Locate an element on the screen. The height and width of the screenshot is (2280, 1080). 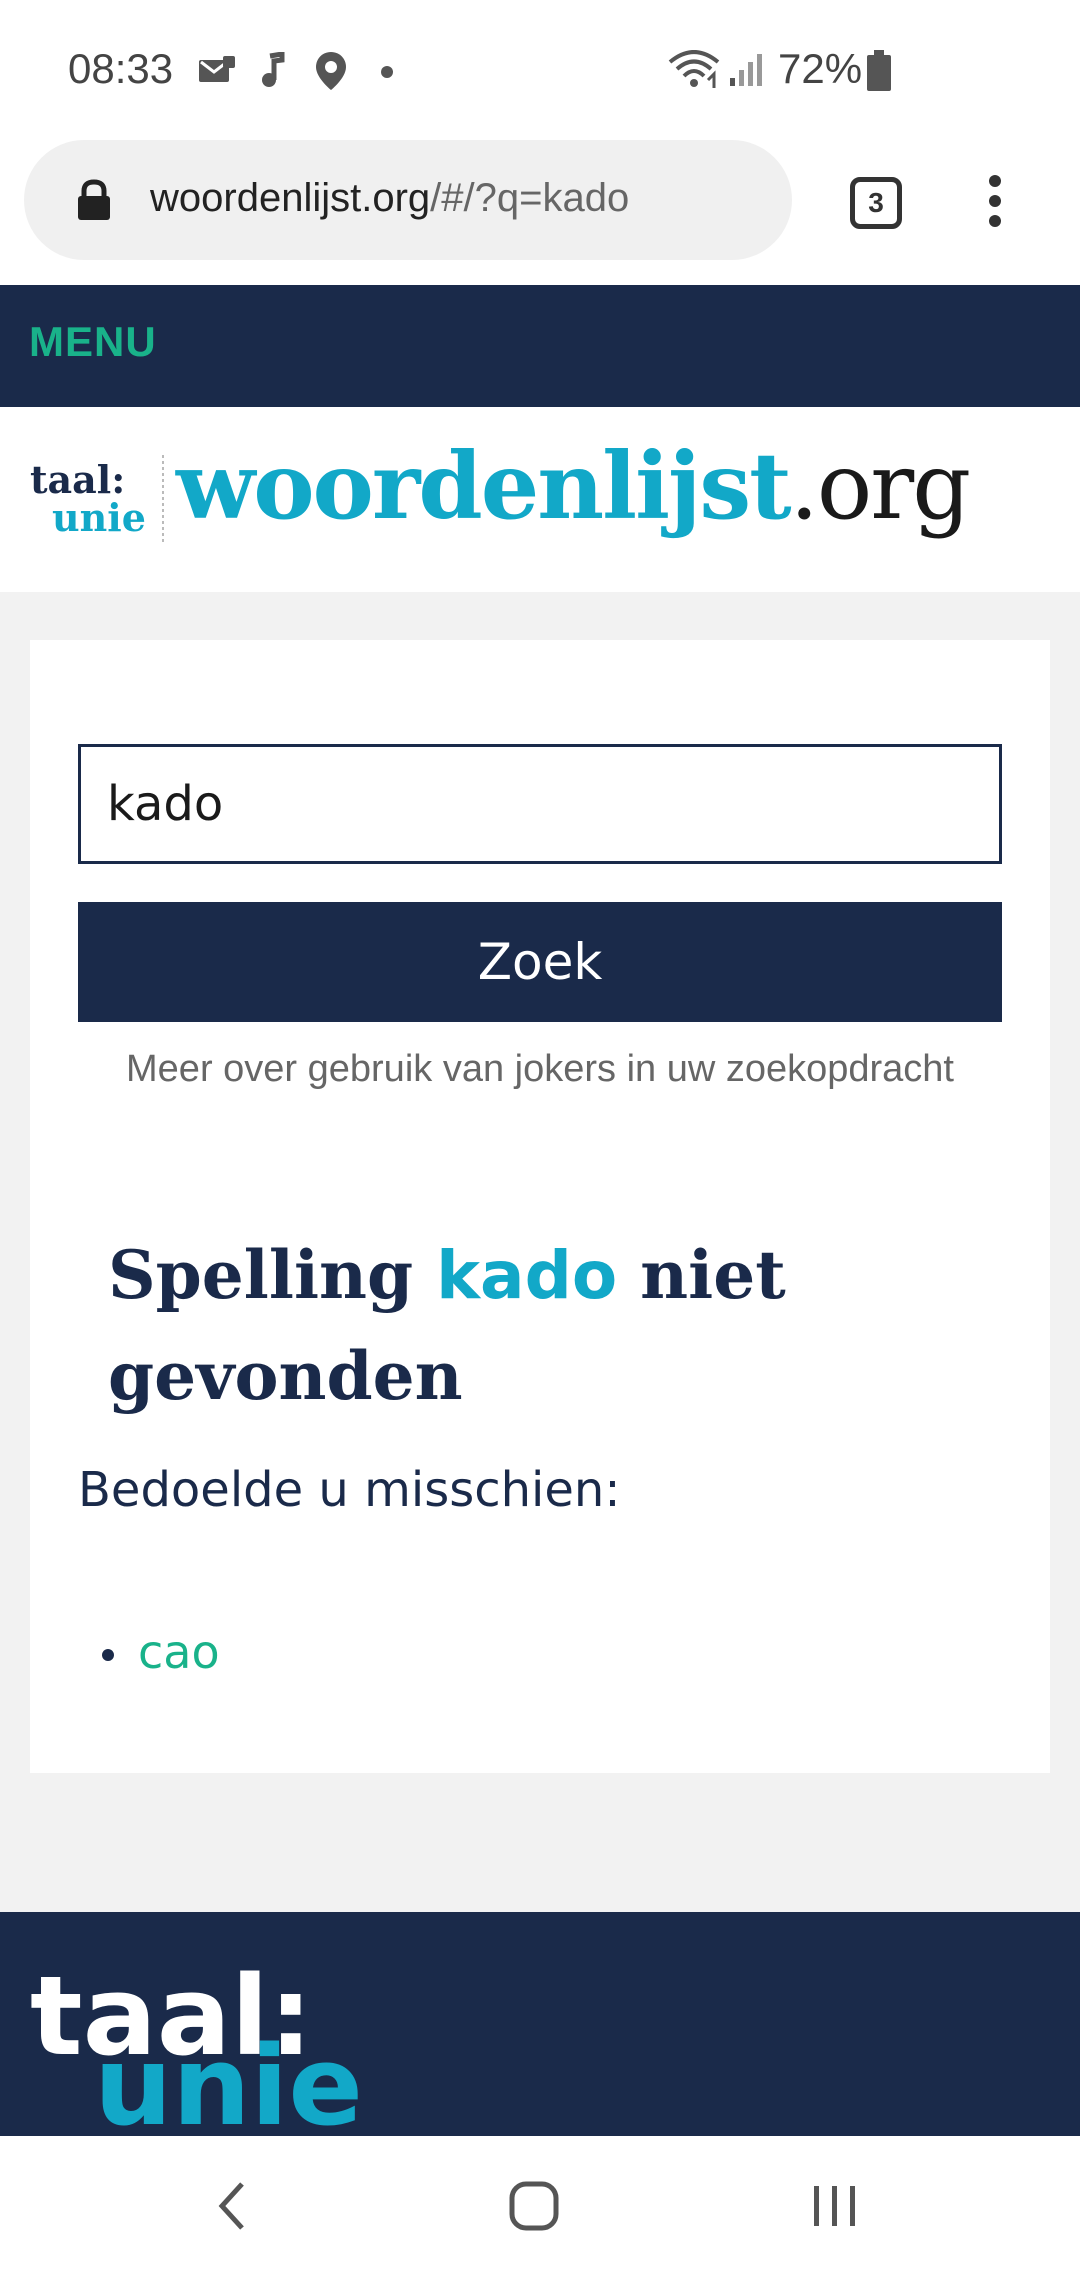
wifi-icon is located at coordinates (694, 72).